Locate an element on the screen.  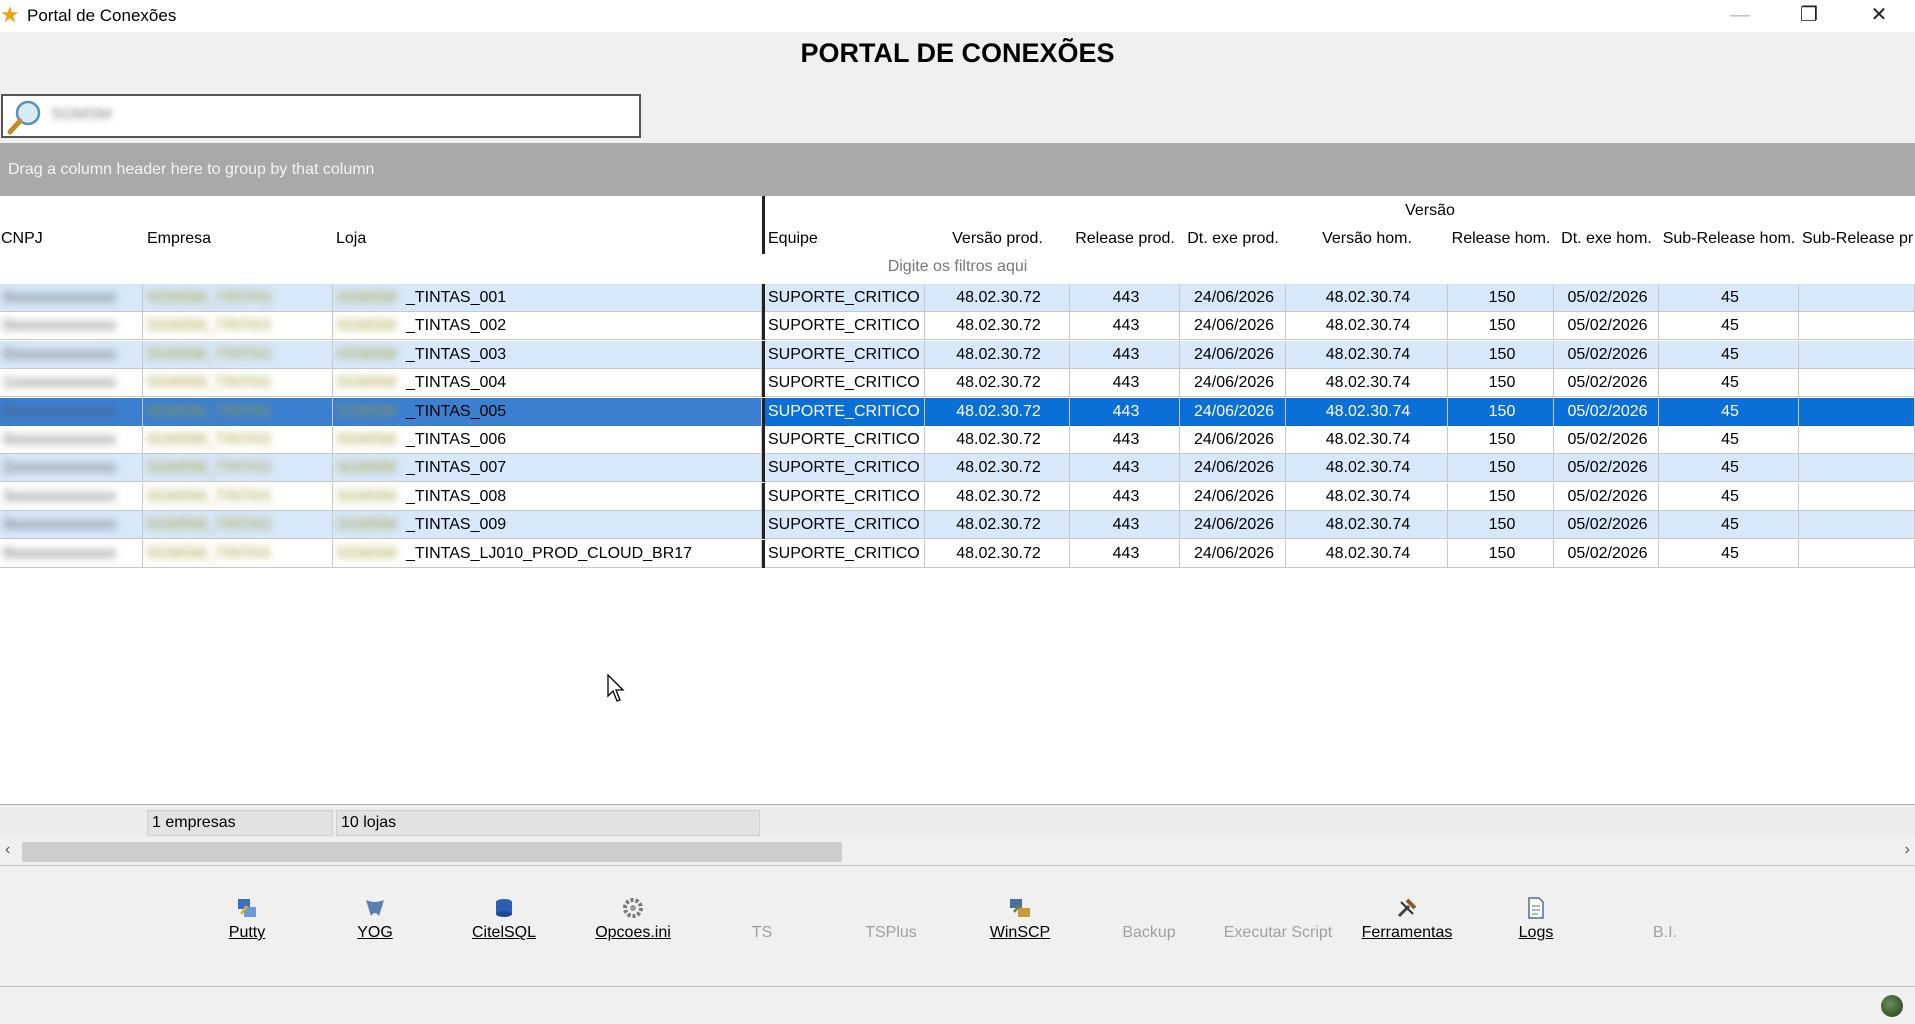
column-header-equipe: Equipe is located at coordinates (843, 240).